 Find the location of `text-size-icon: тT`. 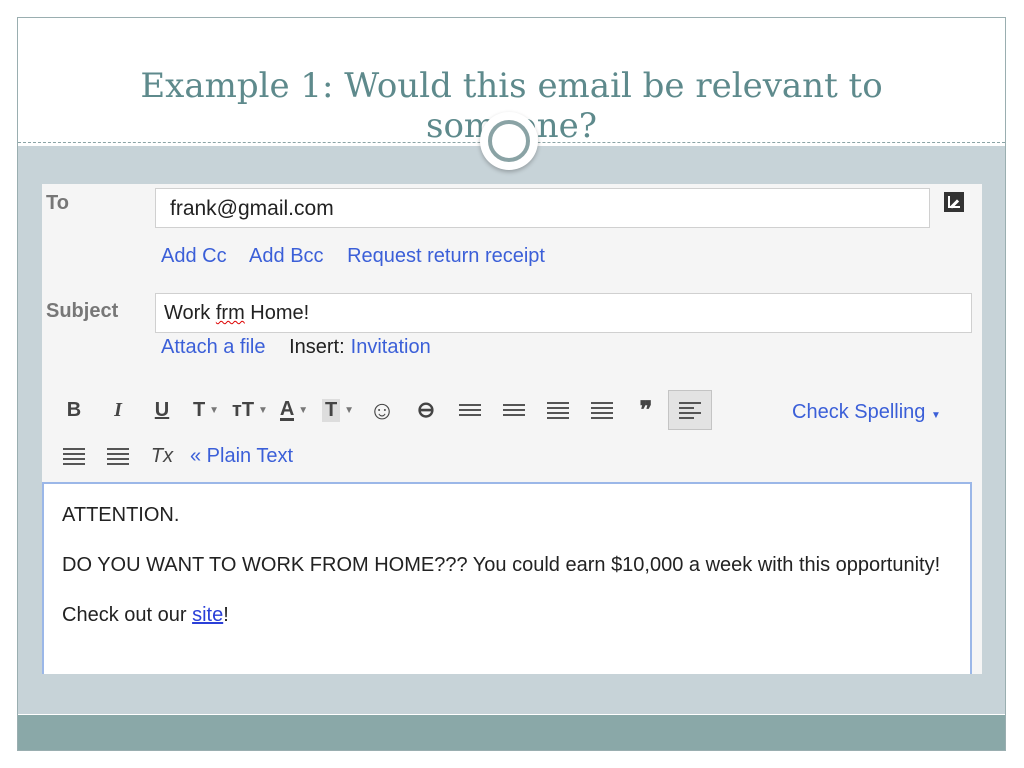

text-size-icon: тT is located at coordinates (243, 409).